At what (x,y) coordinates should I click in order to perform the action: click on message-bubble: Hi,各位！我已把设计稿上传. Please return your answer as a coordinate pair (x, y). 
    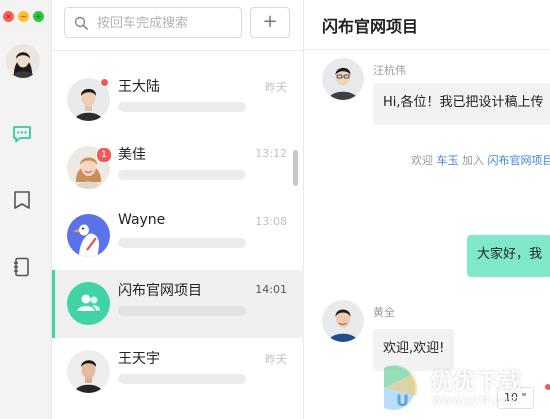
    Looking at the image, I should click on (461, 104).